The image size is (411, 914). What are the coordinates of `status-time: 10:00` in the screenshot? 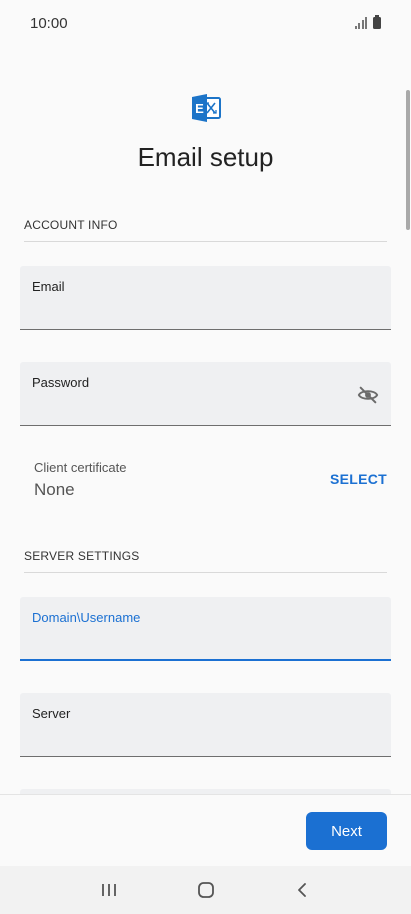 It's located at (49, 23).